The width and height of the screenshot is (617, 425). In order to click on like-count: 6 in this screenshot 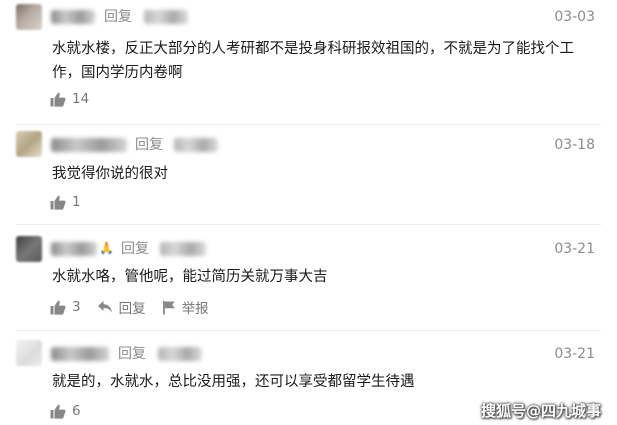, I will do `click(76, 411)`.